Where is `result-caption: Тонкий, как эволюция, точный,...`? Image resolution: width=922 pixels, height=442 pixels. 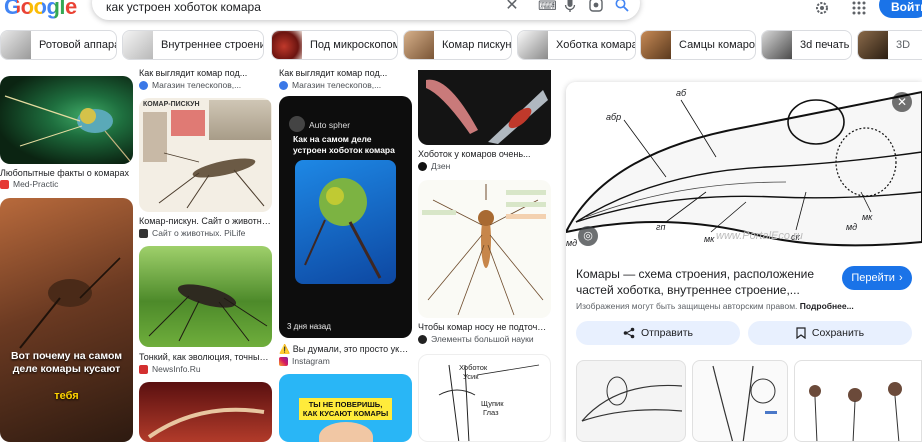
result-caption: Тонкий, как эволюция, точный,... is located at coordinates (205, 357).